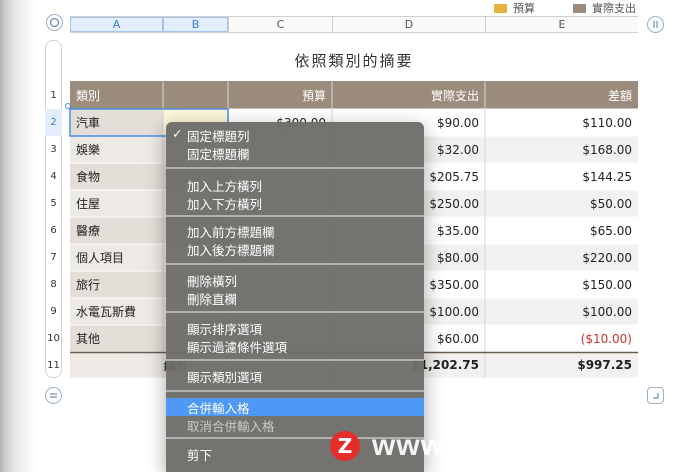 This screenshot has width=682, height=472. Describe the element at coordinates (116, 284) in the screenshot. I see `category-cell: 旅行` at that location.